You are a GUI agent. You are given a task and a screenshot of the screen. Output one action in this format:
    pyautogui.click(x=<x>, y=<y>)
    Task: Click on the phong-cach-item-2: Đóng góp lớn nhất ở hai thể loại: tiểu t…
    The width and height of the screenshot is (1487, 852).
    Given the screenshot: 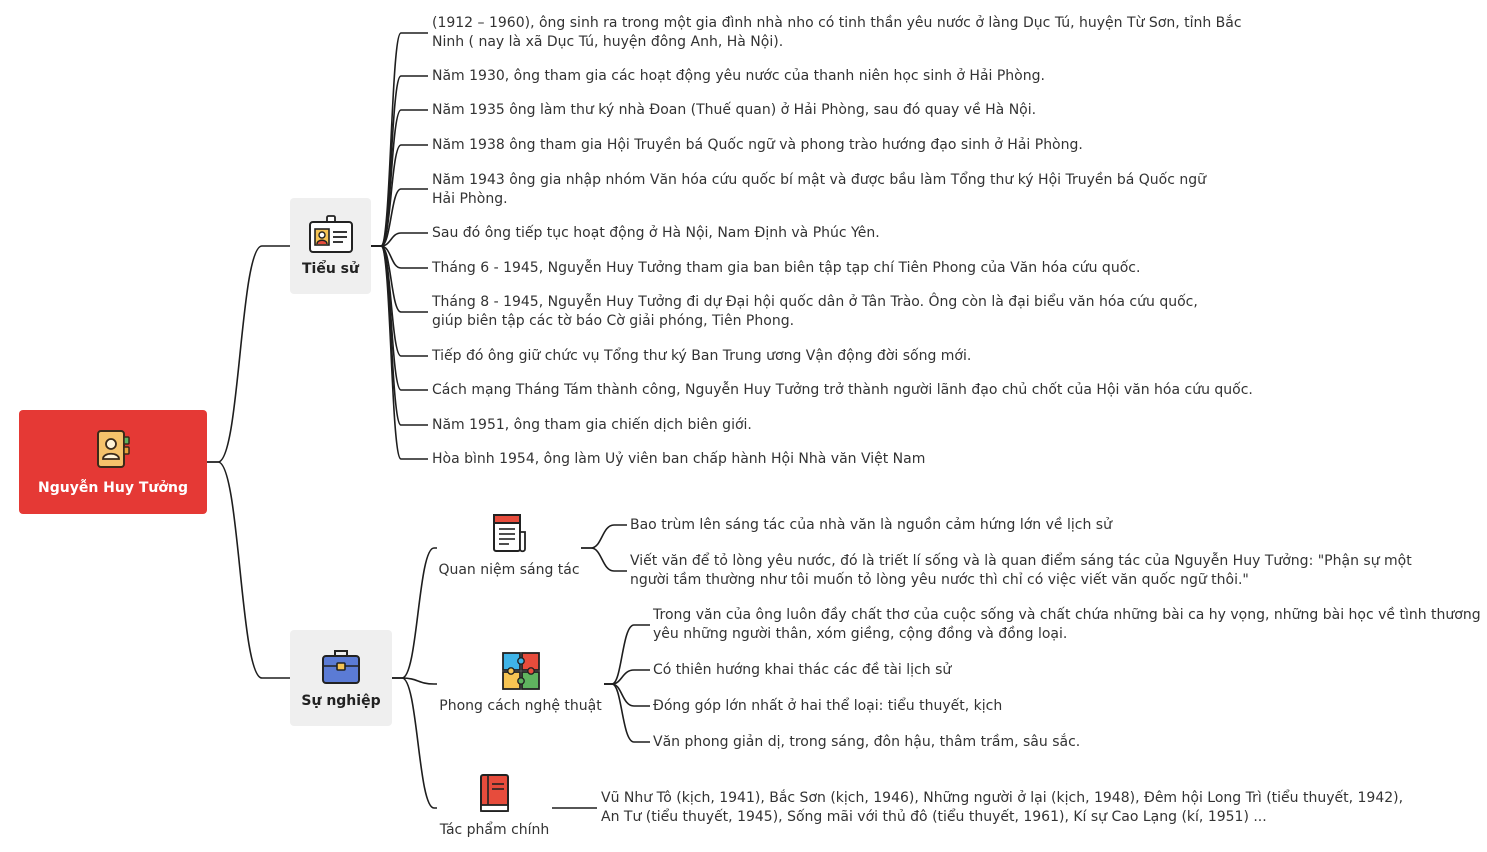 What is the action you would take?
    pyautogui.click(x=828, y=706)
    